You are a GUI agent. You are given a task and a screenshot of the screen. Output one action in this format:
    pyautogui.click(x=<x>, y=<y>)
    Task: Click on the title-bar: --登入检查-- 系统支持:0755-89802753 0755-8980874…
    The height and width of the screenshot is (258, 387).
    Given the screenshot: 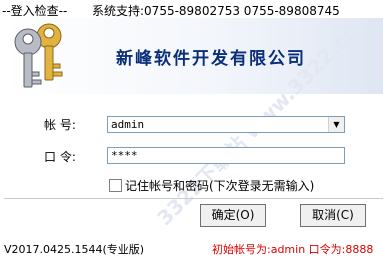 What is the action you would take?
    pyautogui.click(x=193, y=9)
    